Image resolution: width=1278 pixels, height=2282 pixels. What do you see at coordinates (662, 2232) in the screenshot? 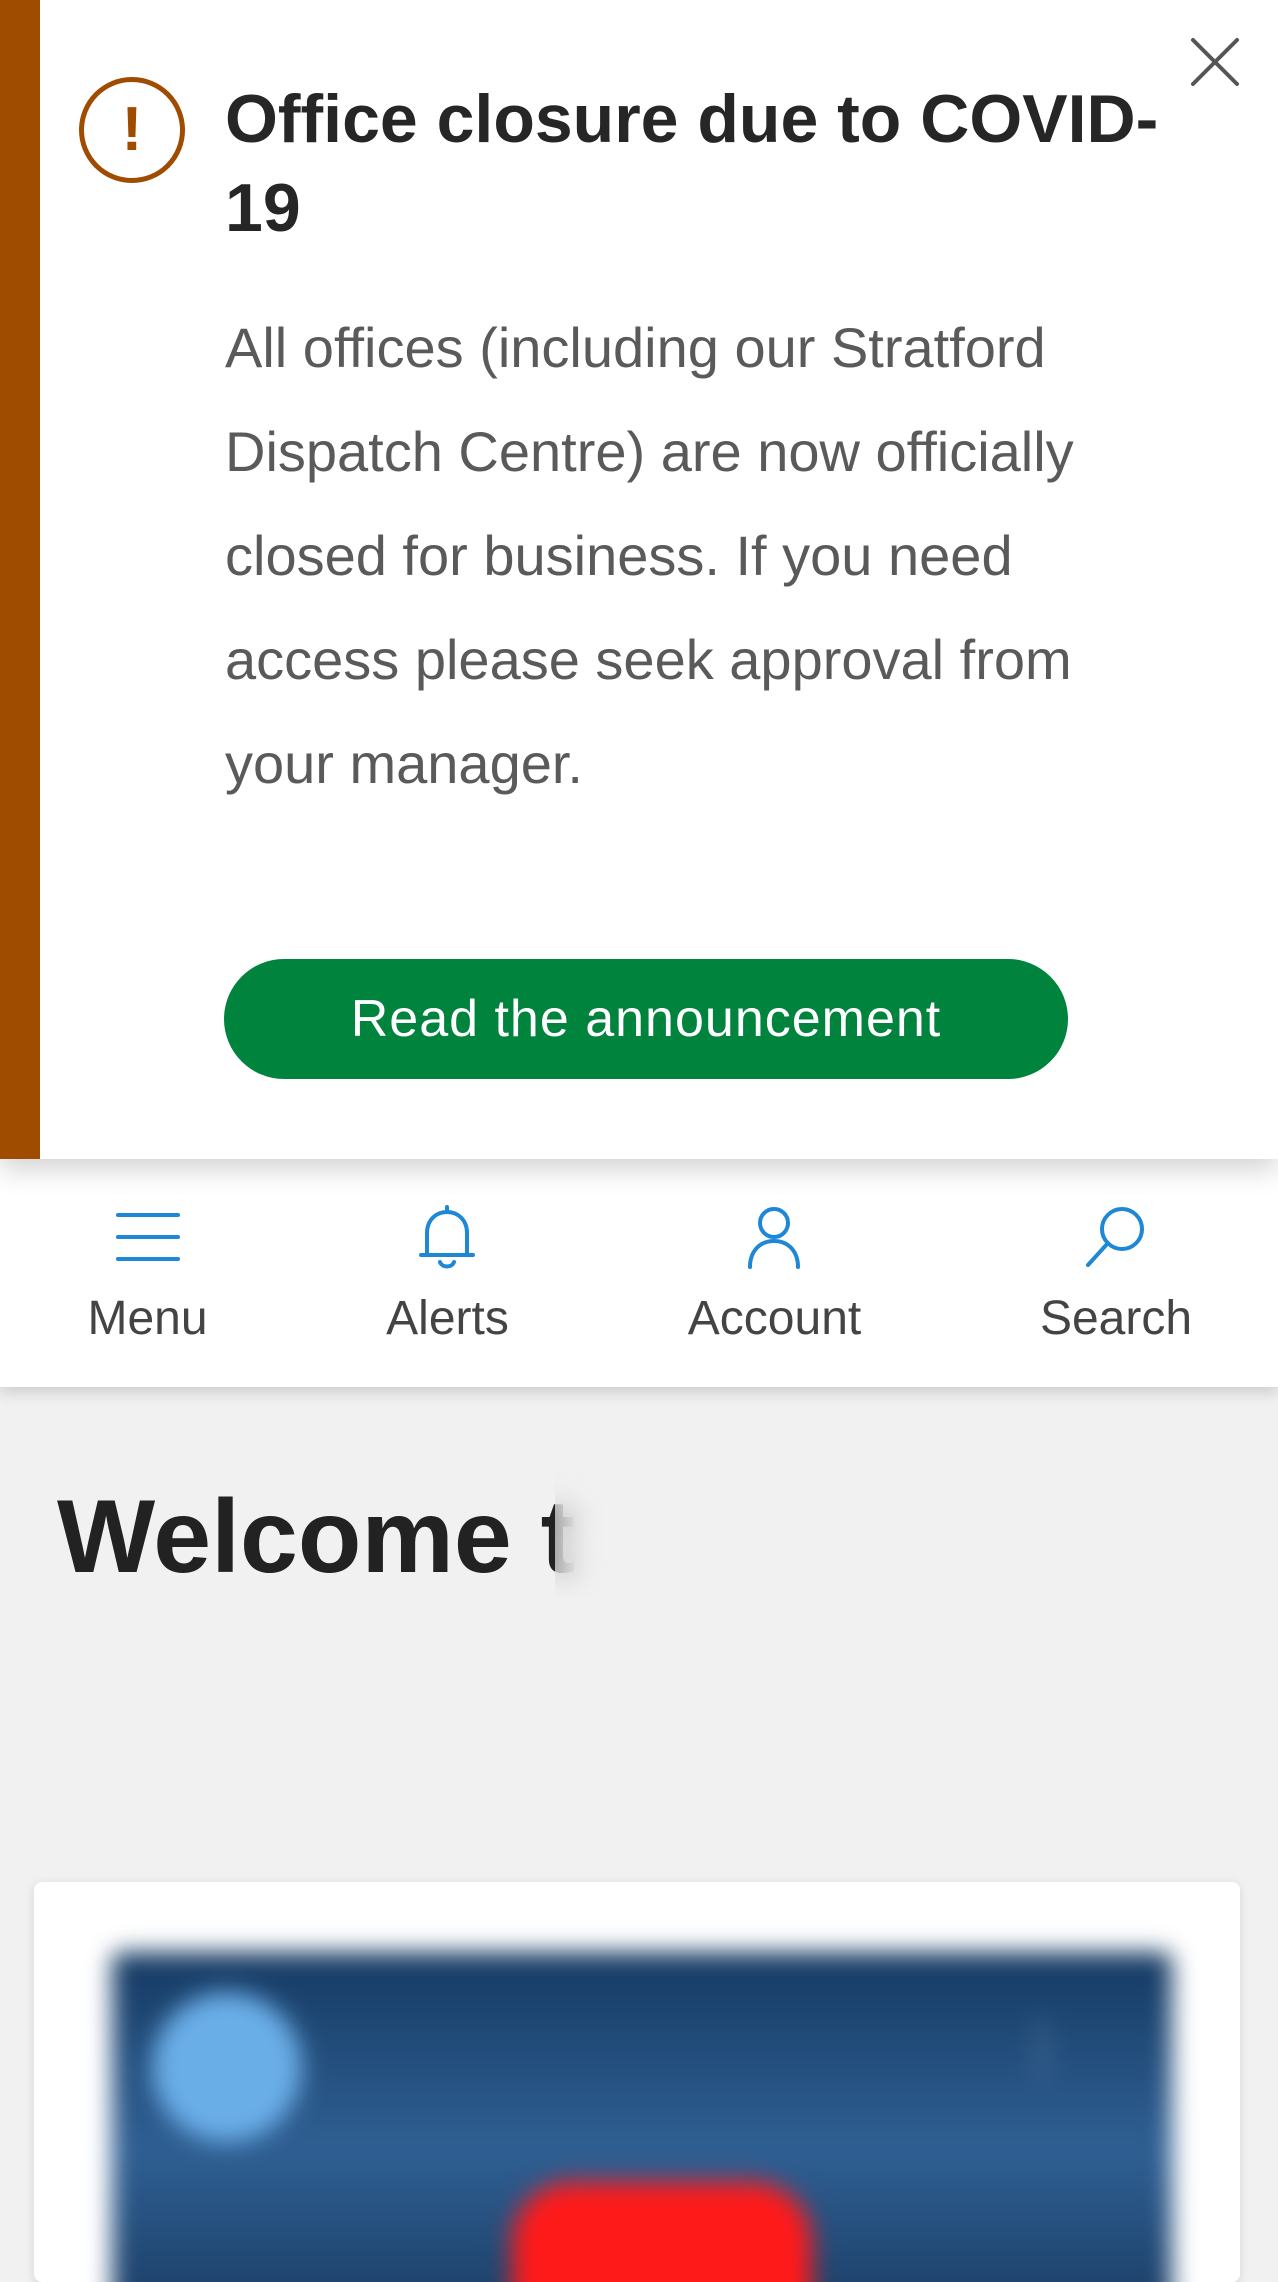
I see `play-button-icon` at bounding box center [662, 2232].